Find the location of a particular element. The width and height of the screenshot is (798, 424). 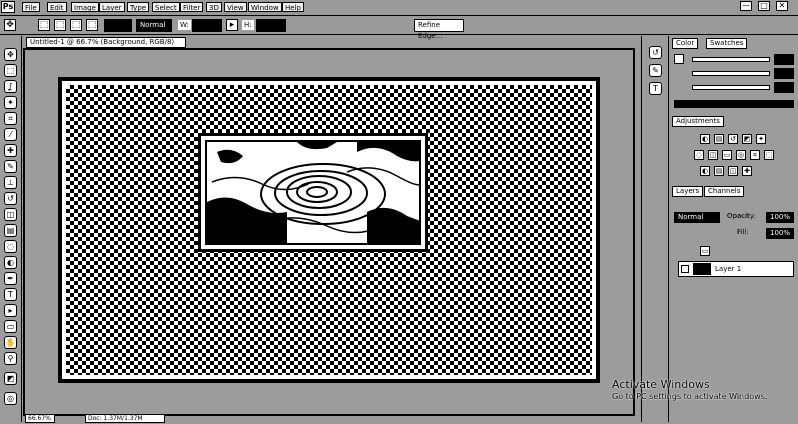

layer-row: Layer 1 is located at coordinates (736, 269).